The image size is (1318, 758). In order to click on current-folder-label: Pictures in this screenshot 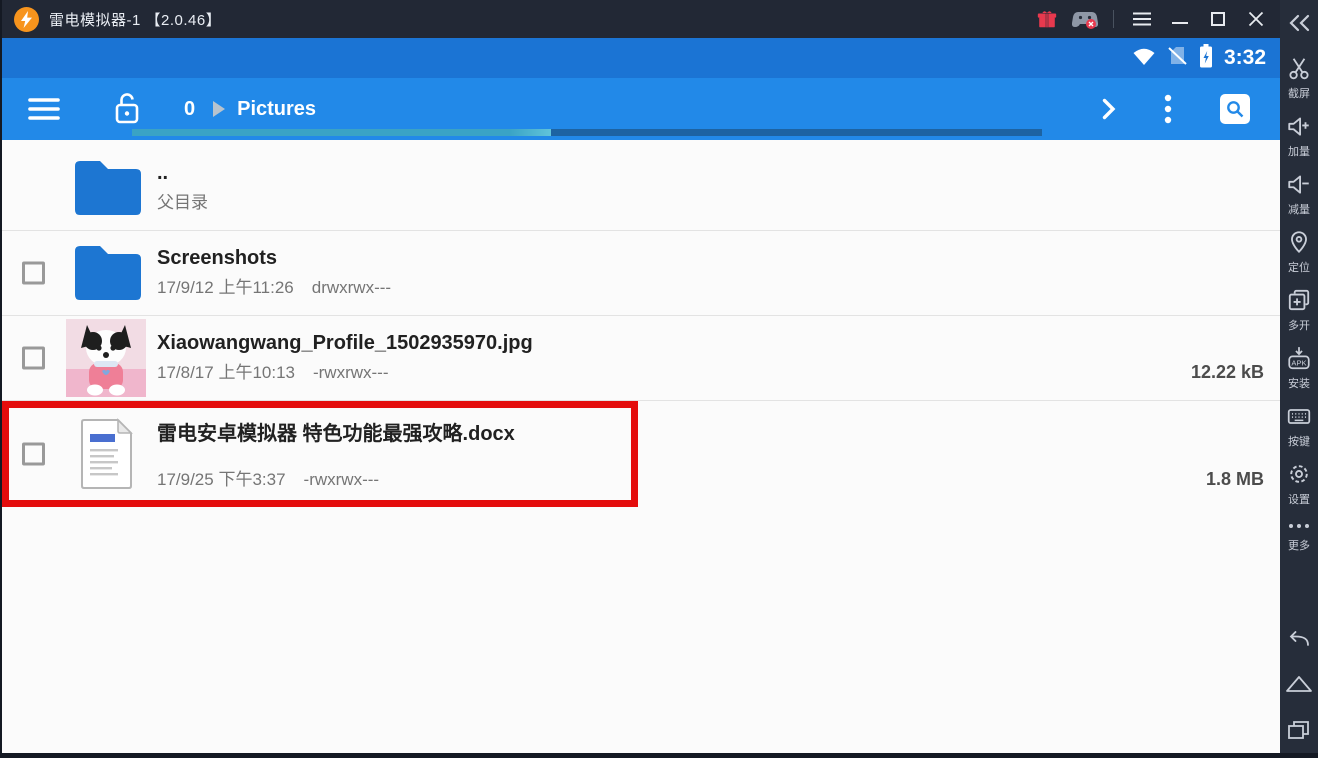, I will do `click(276, 109)`.